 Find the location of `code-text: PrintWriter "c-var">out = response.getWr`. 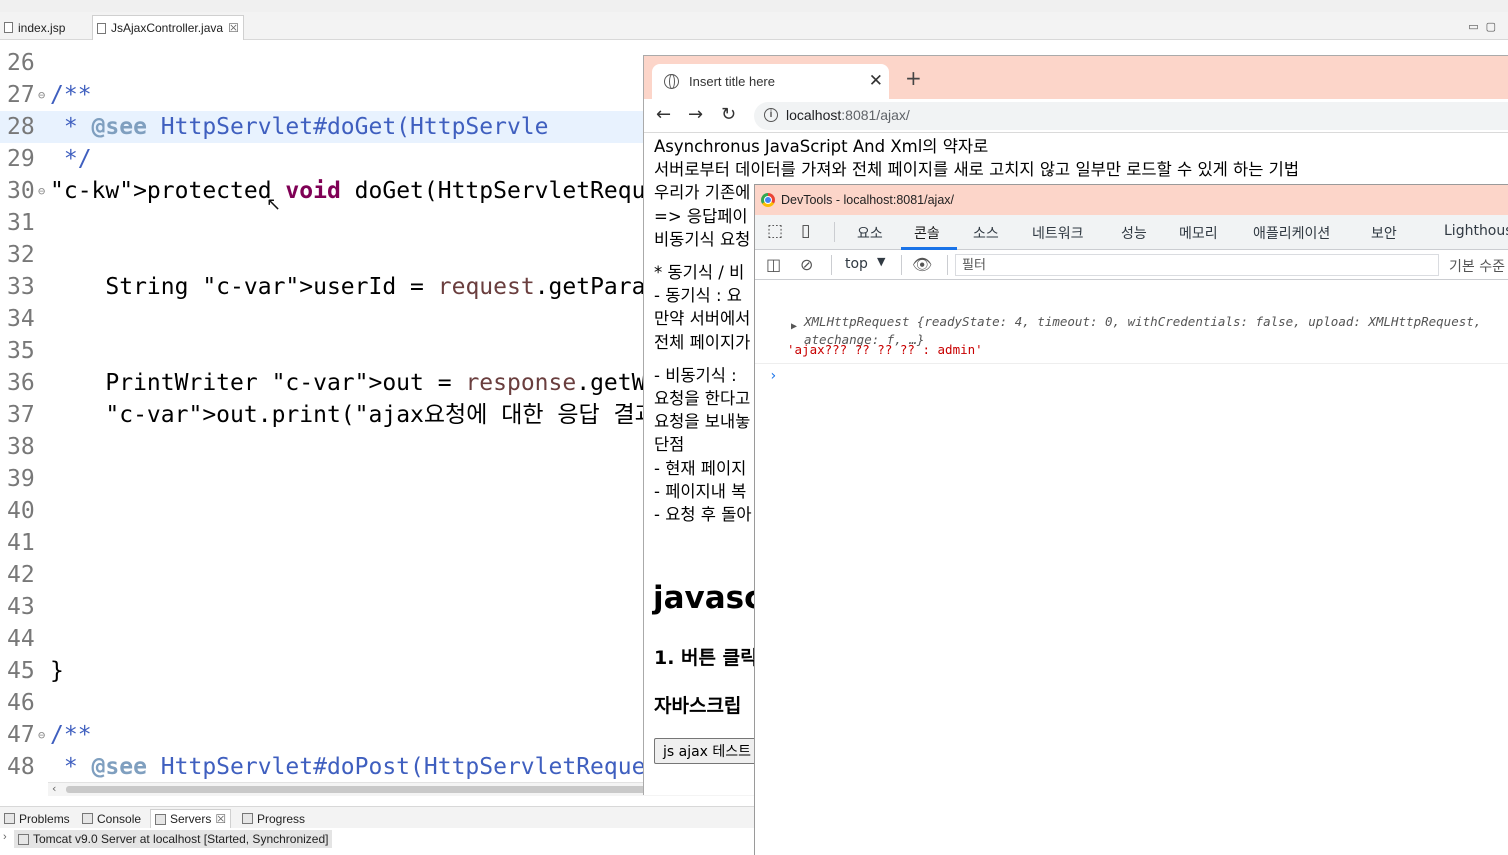

code-text: PrintWriter "c-var">out = response.getWr is located at coordinates (355, 383).